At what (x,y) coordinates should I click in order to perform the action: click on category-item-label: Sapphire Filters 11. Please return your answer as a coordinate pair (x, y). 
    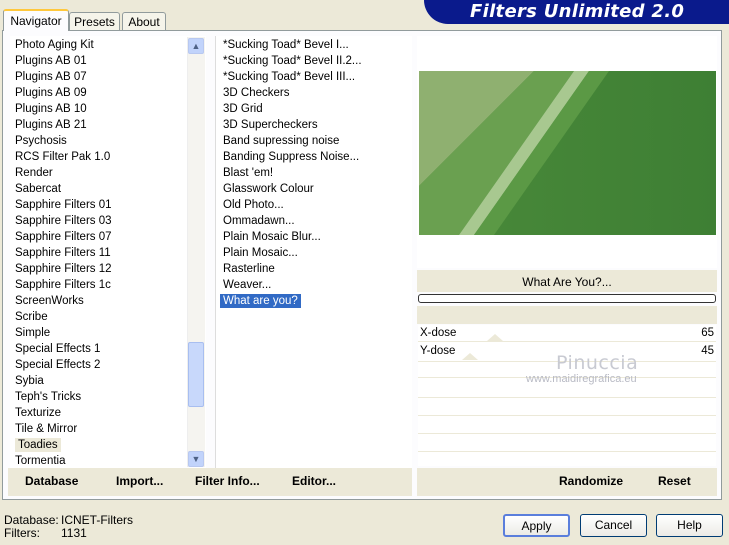
    Looking at the image, I should click on (63, 253).